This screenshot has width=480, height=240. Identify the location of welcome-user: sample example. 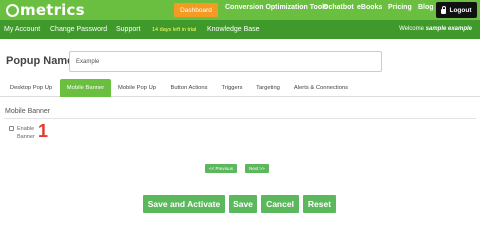
(448, 29).